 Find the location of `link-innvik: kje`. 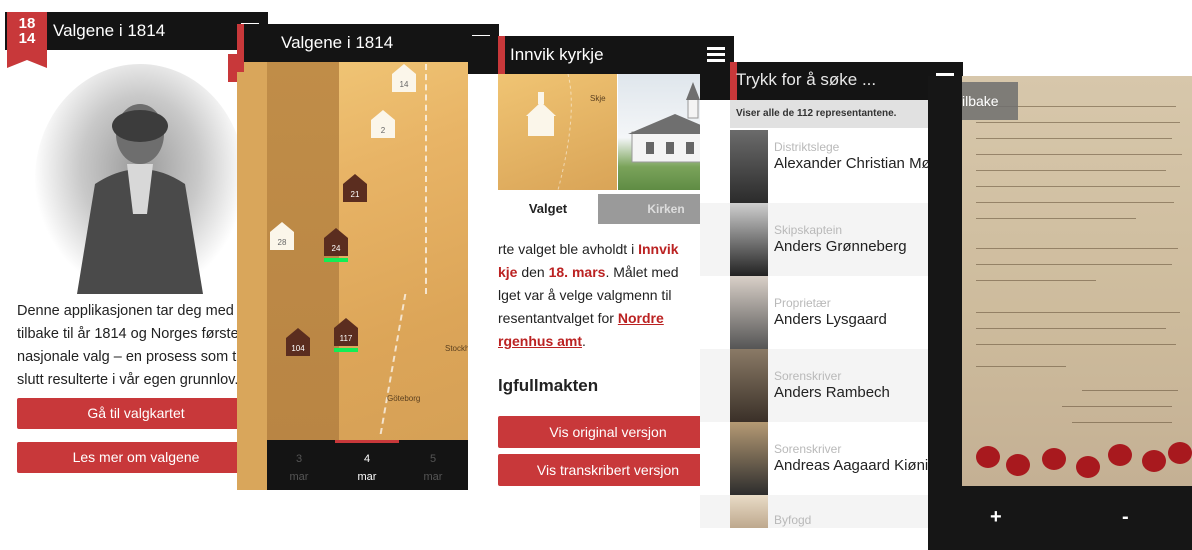

link-innvik: kje is located at coordinates (507, 272).